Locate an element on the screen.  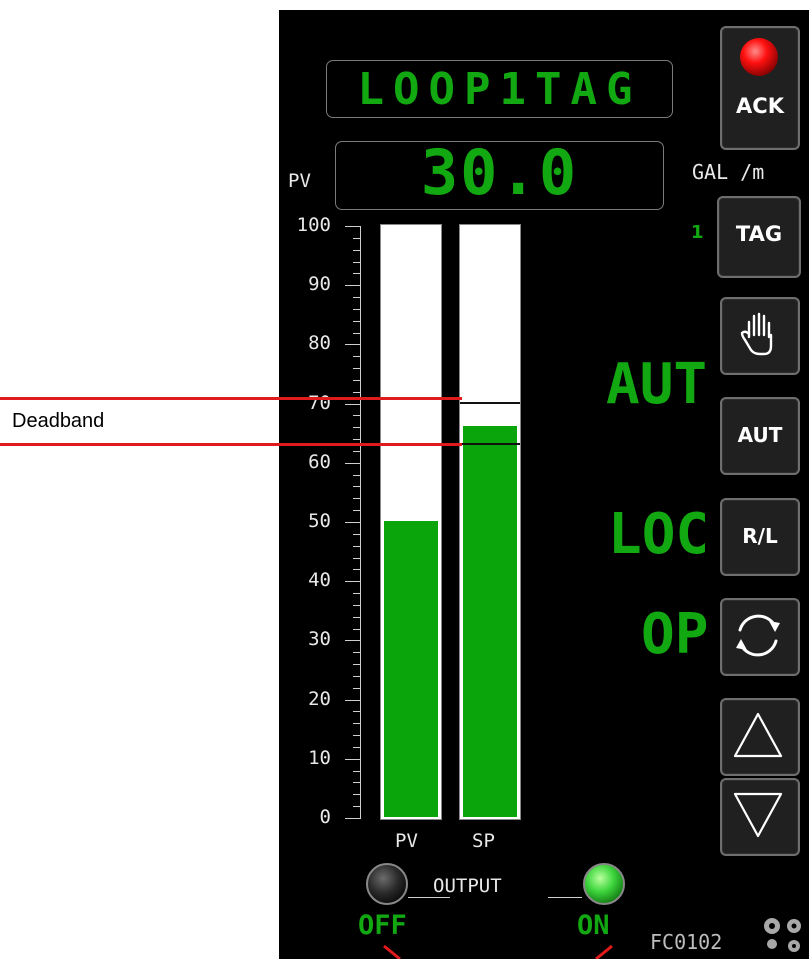
output-on-led is located at coordinates (604, 884).